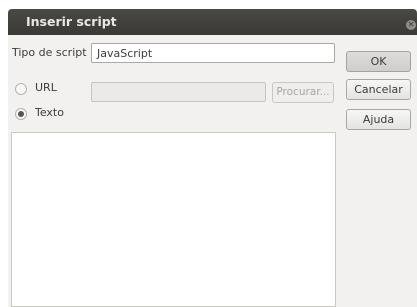 The image size is (417, 307). Describe the element at coordinates (21, 114) in the screenshot. I see `text-radio` at that location.